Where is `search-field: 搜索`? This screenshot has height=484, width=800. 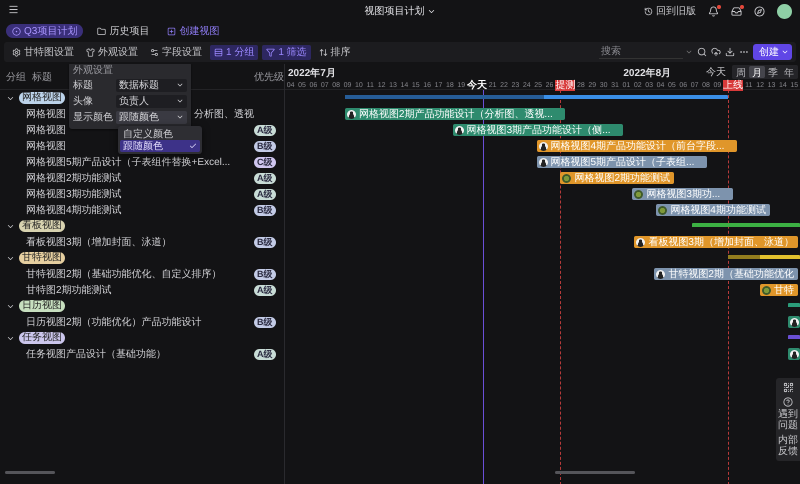 search-field: 搜索 is located at coordinates (641, 52).